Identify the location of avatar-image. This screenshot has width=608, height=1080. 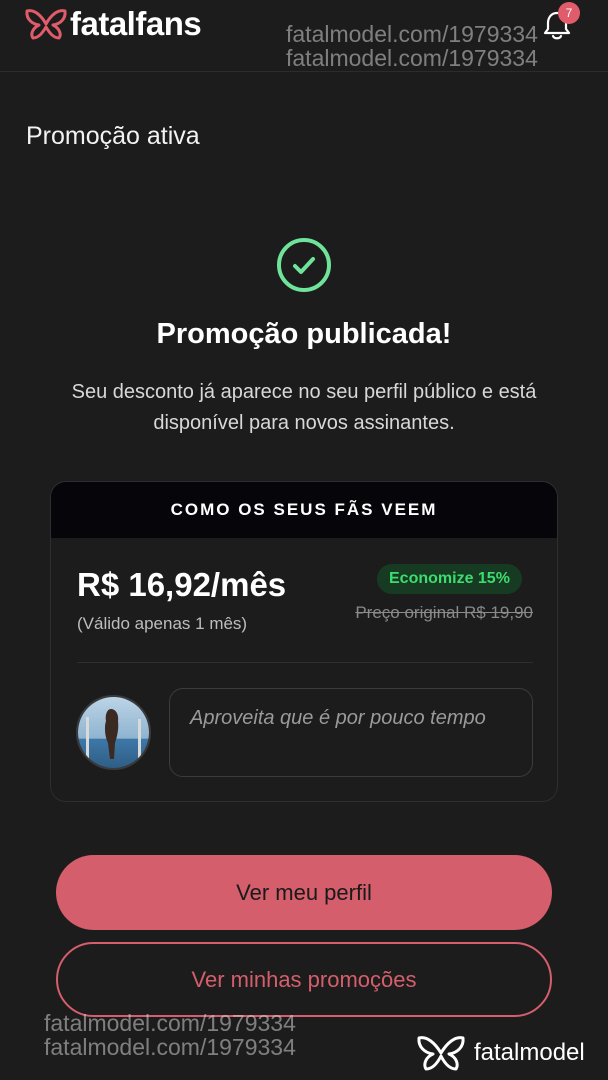
(113, 732).